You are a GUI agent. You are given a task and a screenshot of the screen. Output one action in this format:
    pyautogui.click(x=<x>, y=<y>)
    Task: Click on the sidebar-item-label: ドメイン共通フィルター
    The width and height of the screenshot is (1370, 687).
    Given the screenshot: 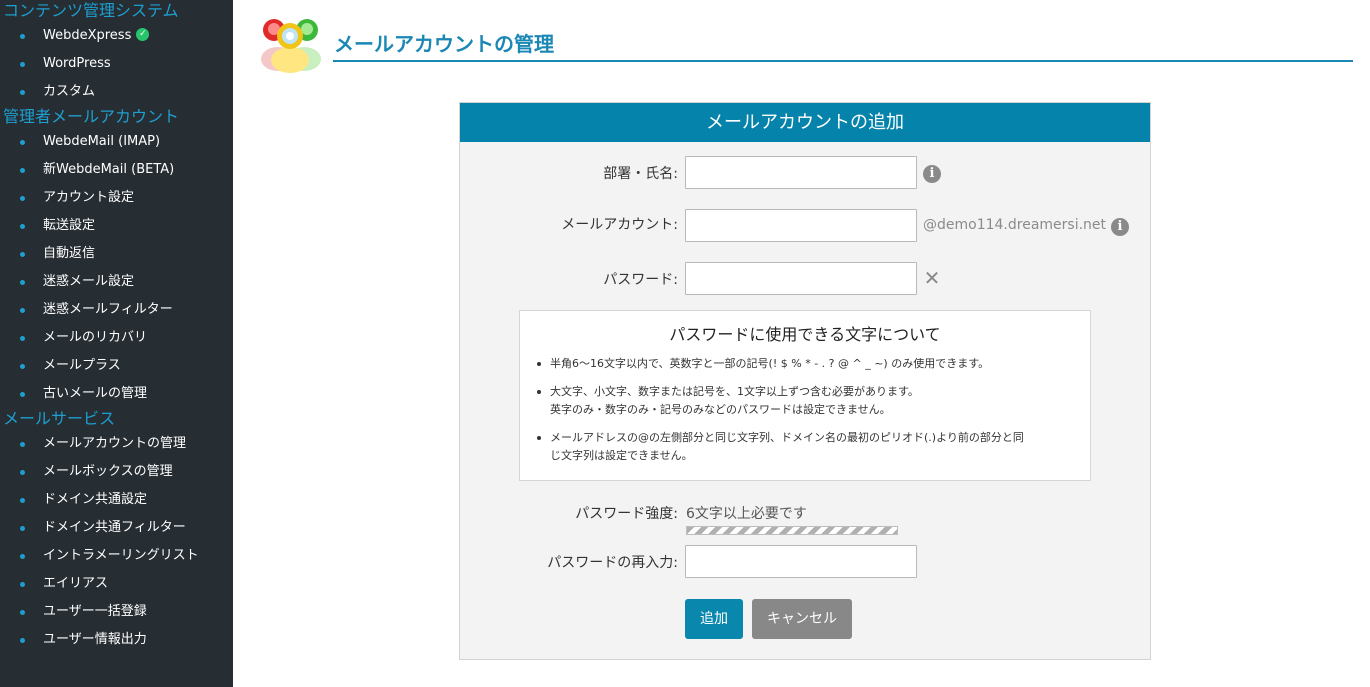 What is the action you would take?
    pyautogui.click(x=114, y=527)
    